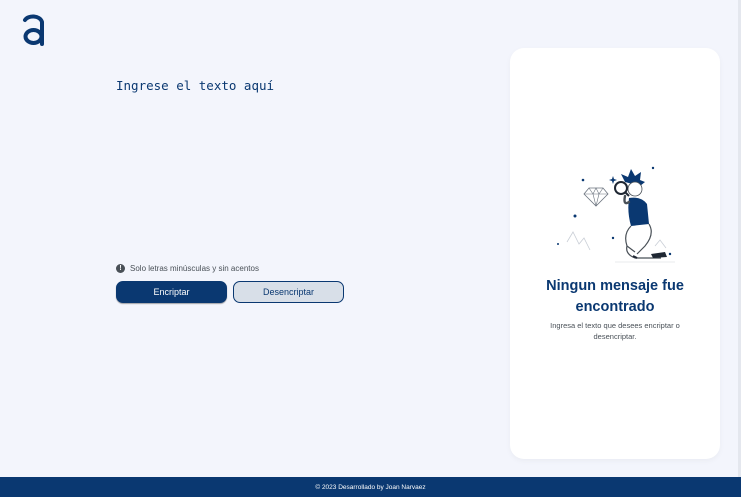 This screenshot has height=497, width=741. Describe the element at coordinates (288, 292) in the screenshot. I see `decrypt-button: Desencriptar` at that location.